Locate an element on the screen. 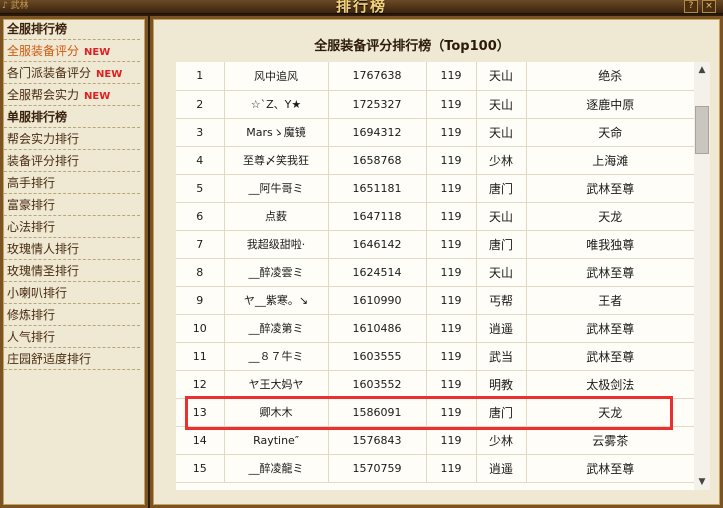  sidebar-item: 心法排行 is located at coordinates (72, 227).